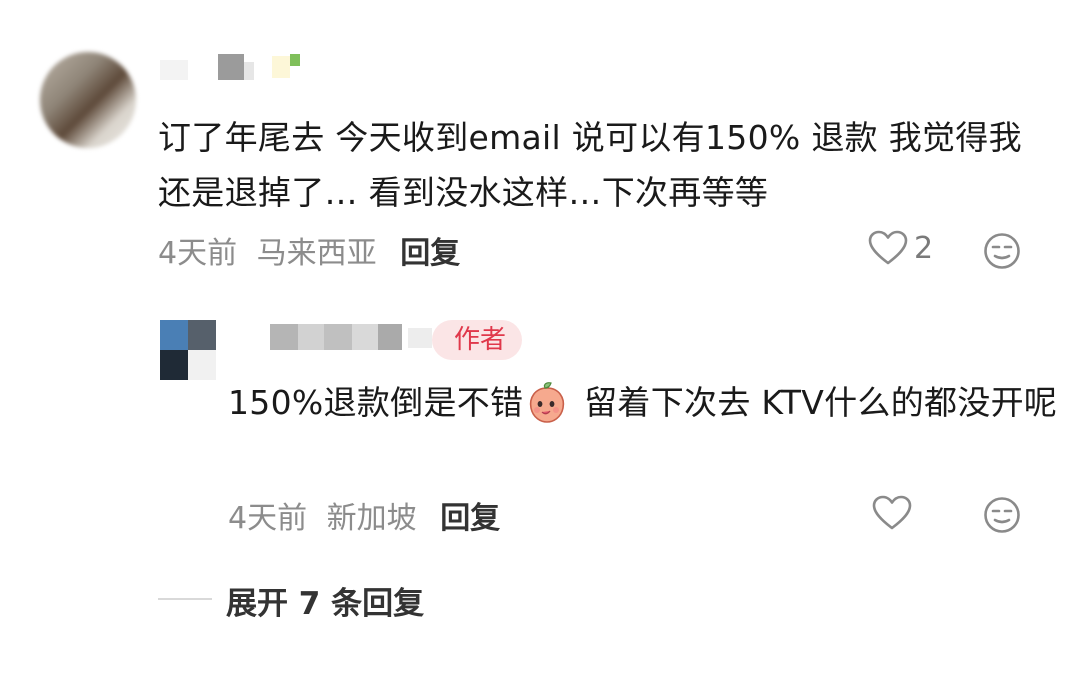 Image resolution: width=1080 pixels, height=688 pixels. I want to click on comment-location: 马来西亚, so click(316, 253).